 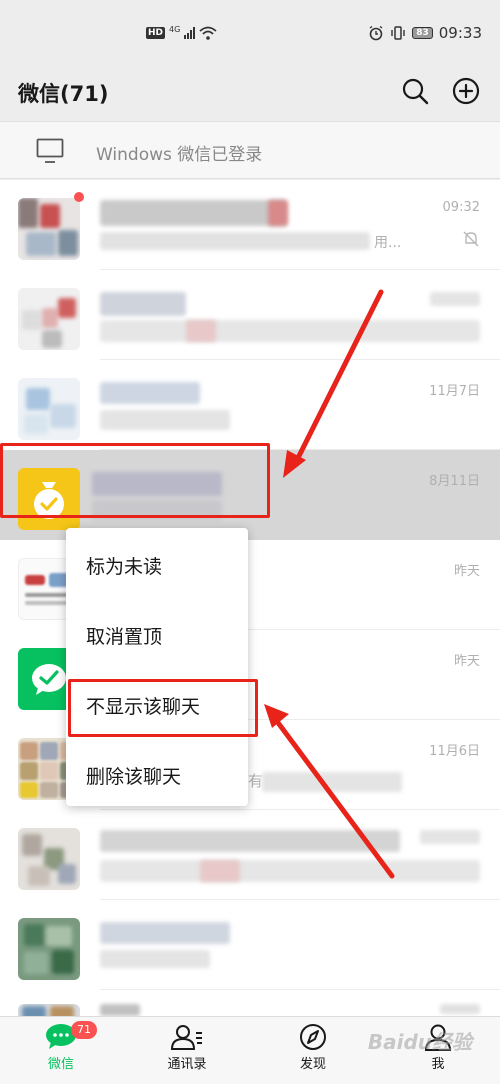 I want to click on tab-label: 通讯录, so click(x=187, y=1064).